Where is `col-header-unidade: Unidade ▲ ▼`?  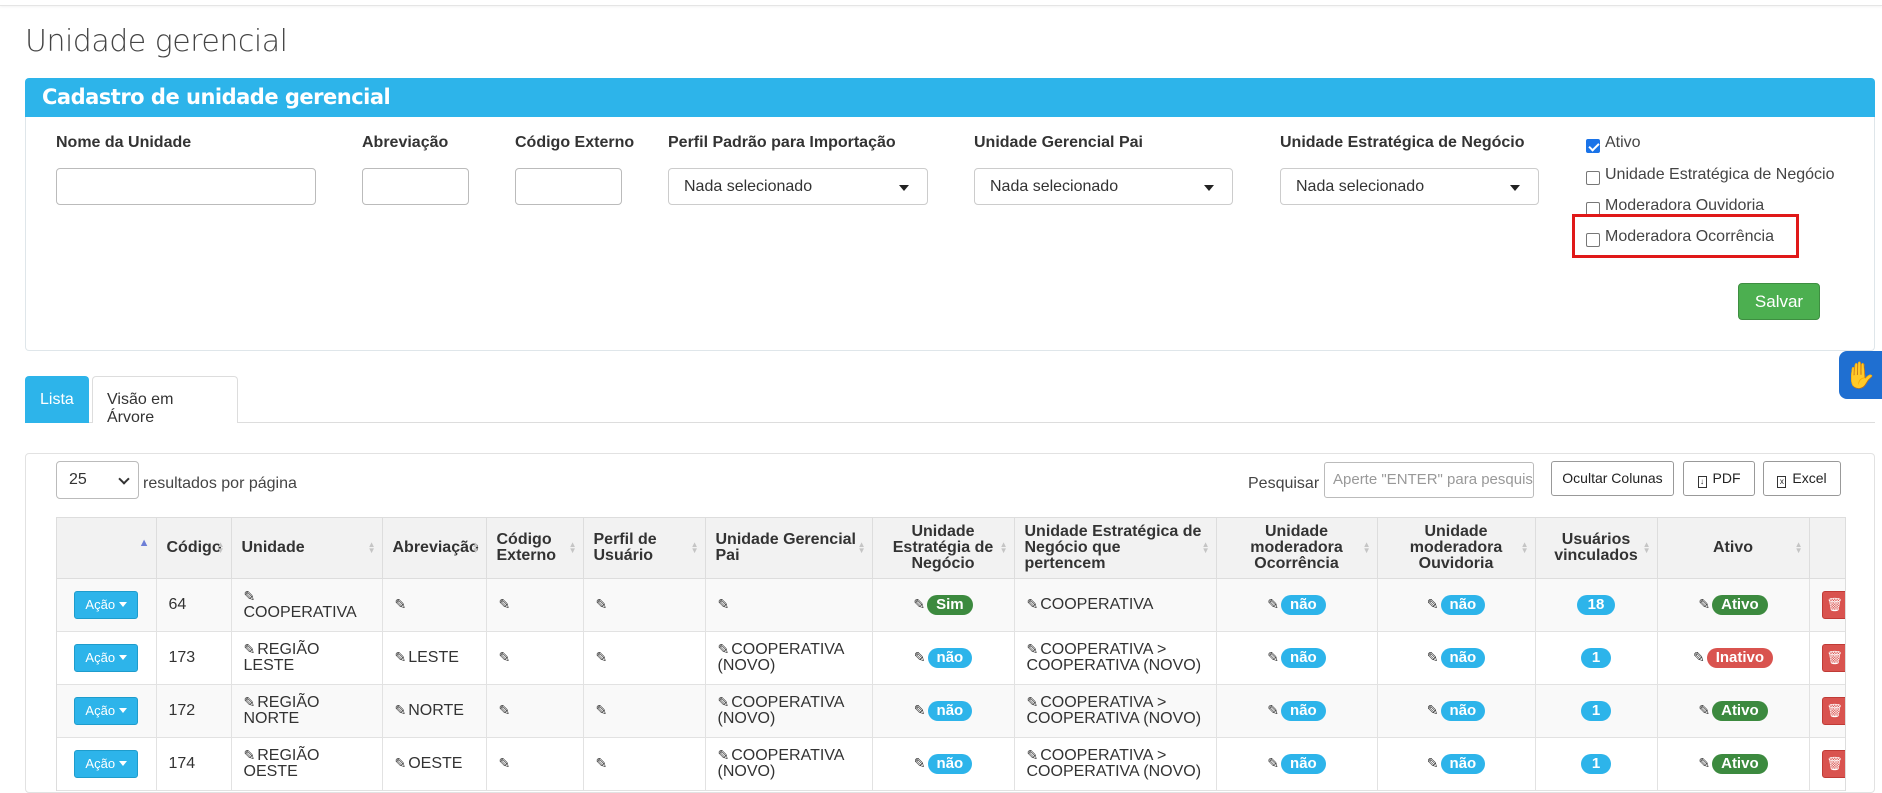
col-header-unidade: Unidade ▲ ▼ is located at coordinates (307, 548).